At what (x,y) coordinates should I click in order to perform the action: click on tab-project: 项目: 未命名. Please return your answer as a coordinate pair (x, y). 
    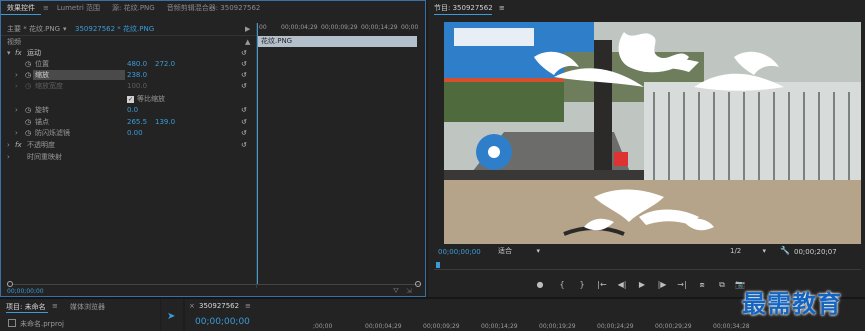
    Looking at the image, I should click on (26, 307).